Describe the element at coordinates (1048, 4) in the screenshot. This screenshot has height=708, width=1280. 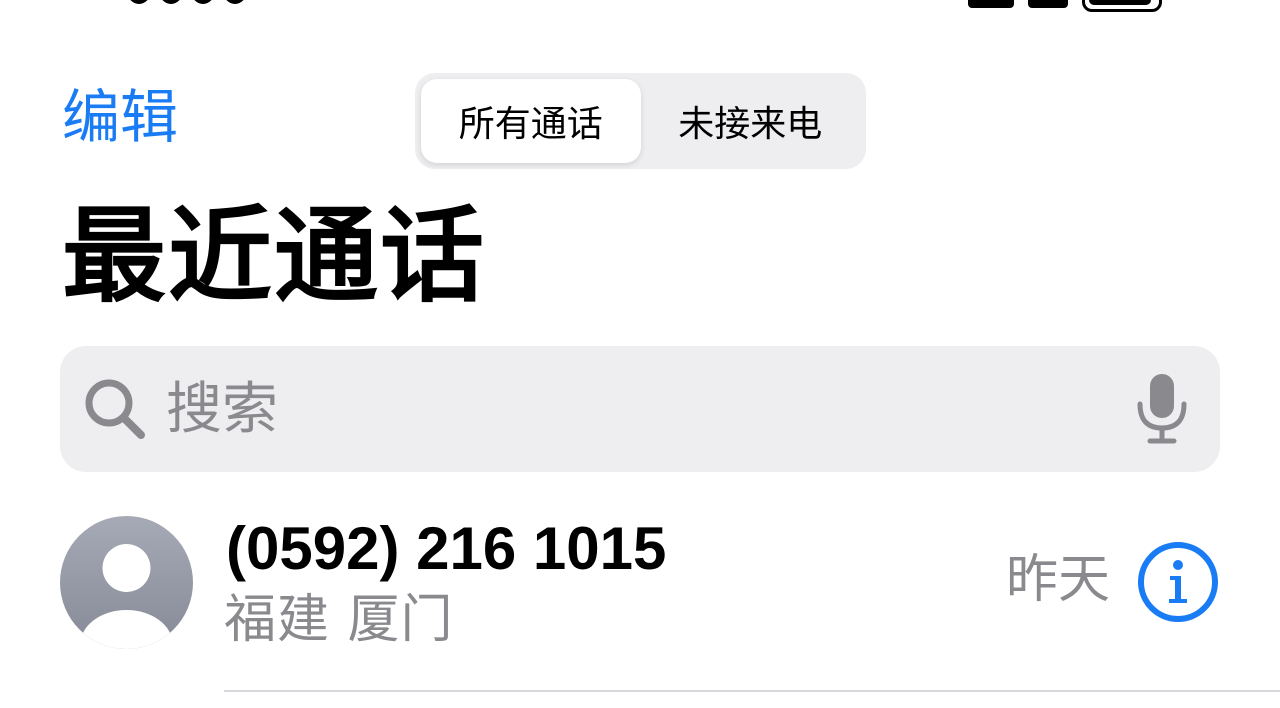
I see `wifi-icon` at that location.